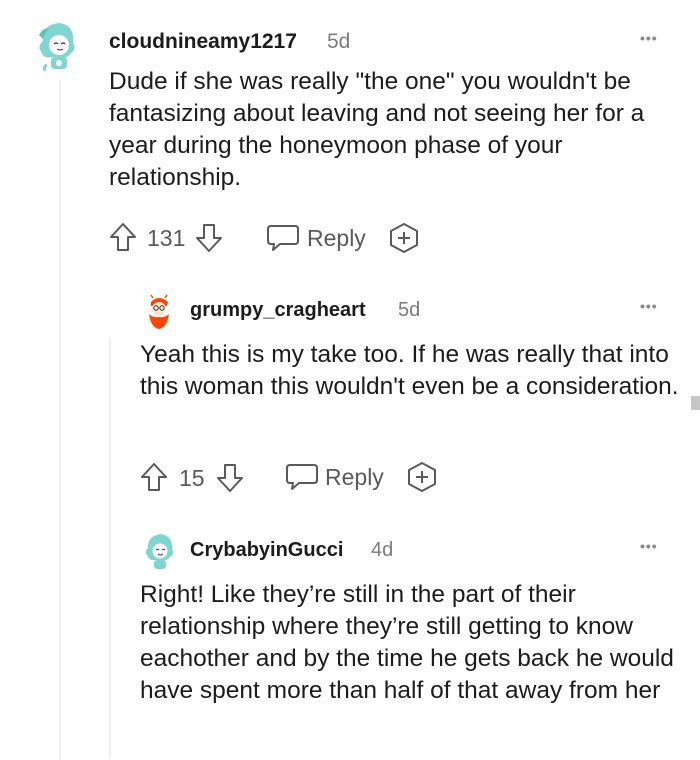  What do you see at coordinates (203, 42) in the screenshot?
I see `comment-username: cloudnineamy1217` at bounding box center [203, 42].